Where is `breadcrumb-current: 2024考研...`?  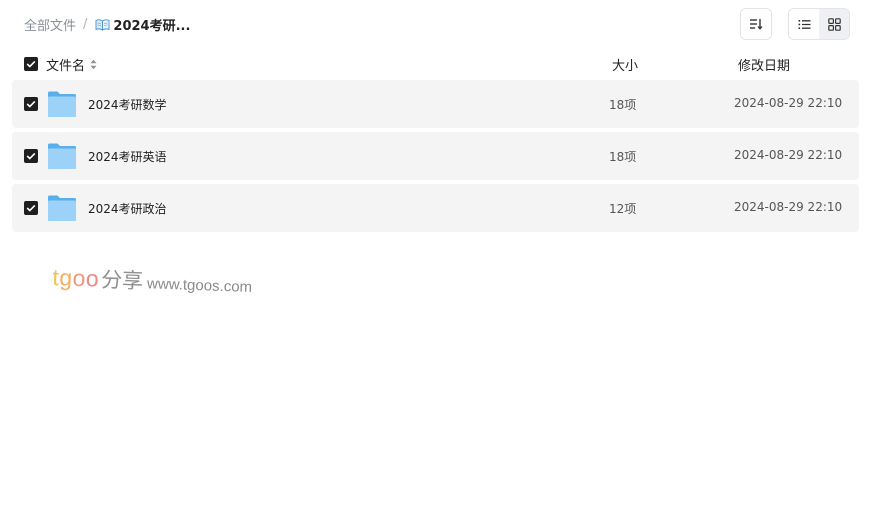 breadcrumb-current: 2024考研... is located at coordinates (152, 26).